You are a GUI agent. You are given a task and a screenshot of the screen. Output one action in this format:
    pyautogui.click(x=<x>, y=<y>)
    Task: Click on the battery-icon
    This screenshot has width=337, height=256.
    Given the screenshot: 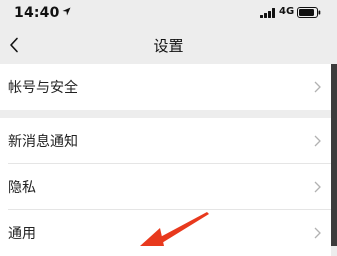 What is the action you would take?
    pyautogui.click(x=309, y=12)
    